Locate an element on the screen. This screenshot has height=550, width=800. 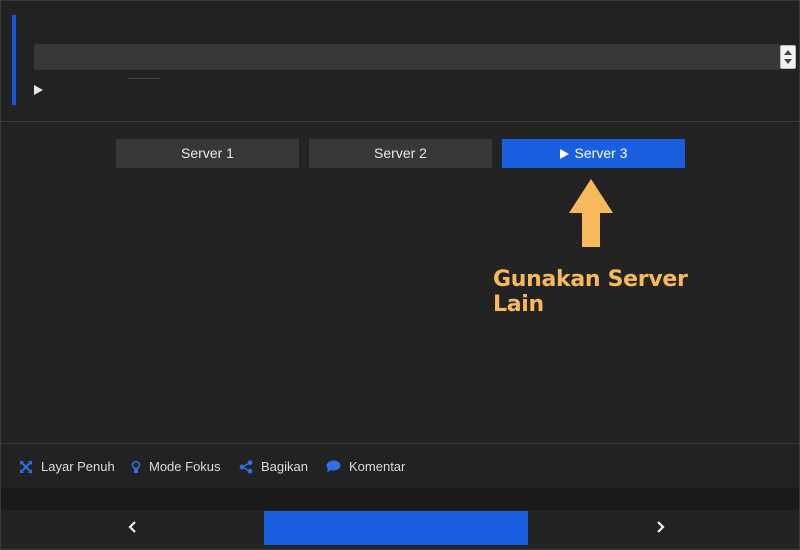
episode-nav is located at coordinates (400, 529).